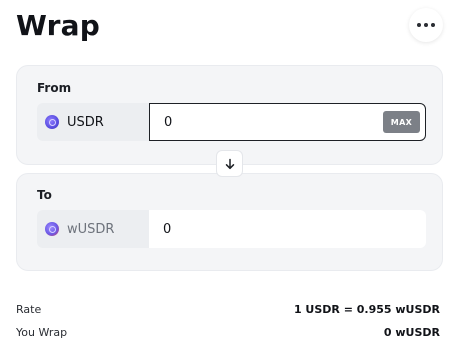 The width and height of the screenshot is (463, 355). I want to click on max-button: MAX, so click(401, 122).